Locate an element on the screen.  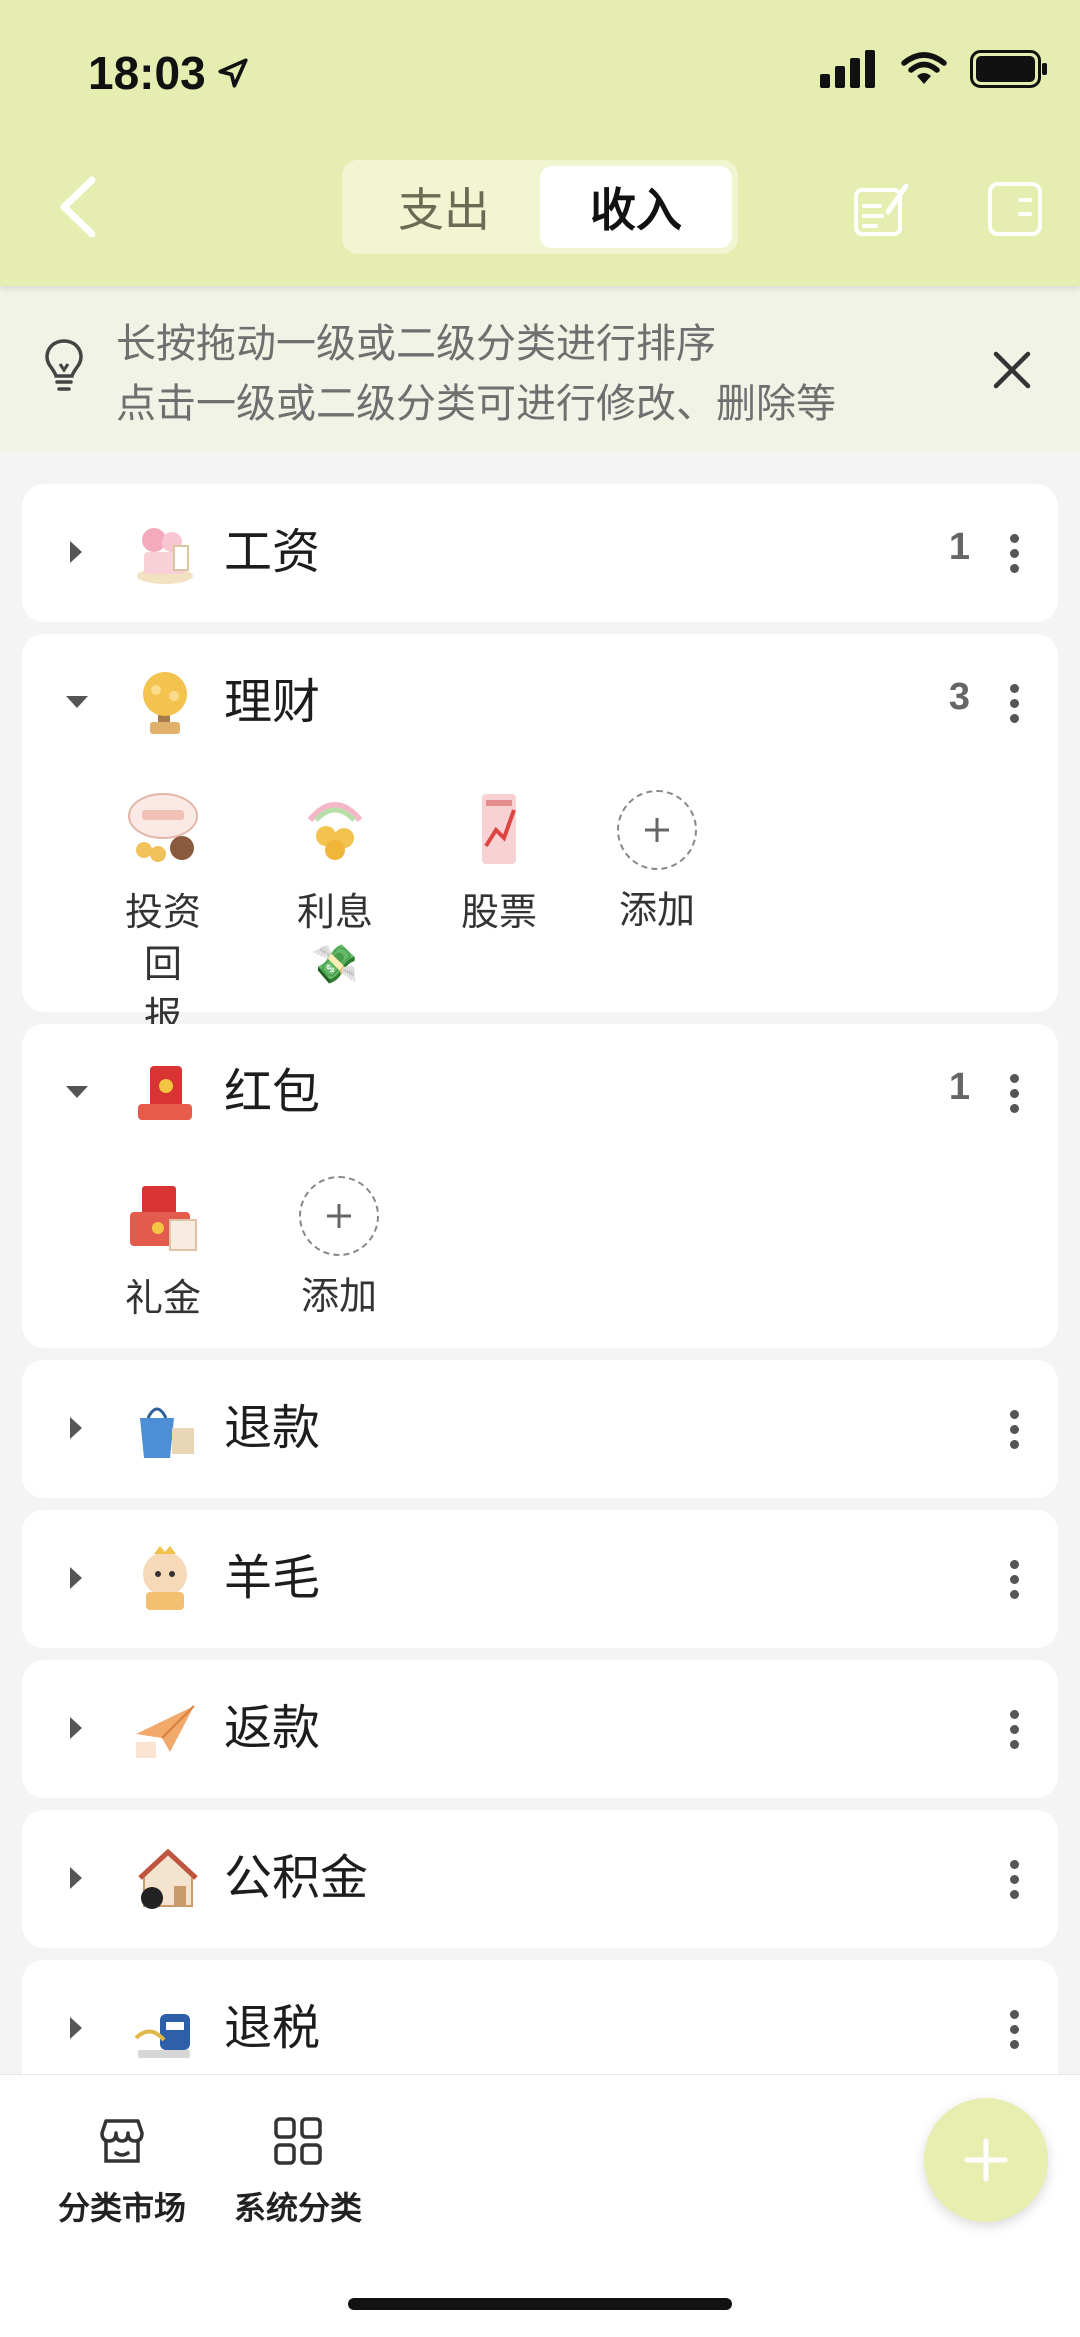
category-row: 公积金 is located at coordinates (540, 1879).